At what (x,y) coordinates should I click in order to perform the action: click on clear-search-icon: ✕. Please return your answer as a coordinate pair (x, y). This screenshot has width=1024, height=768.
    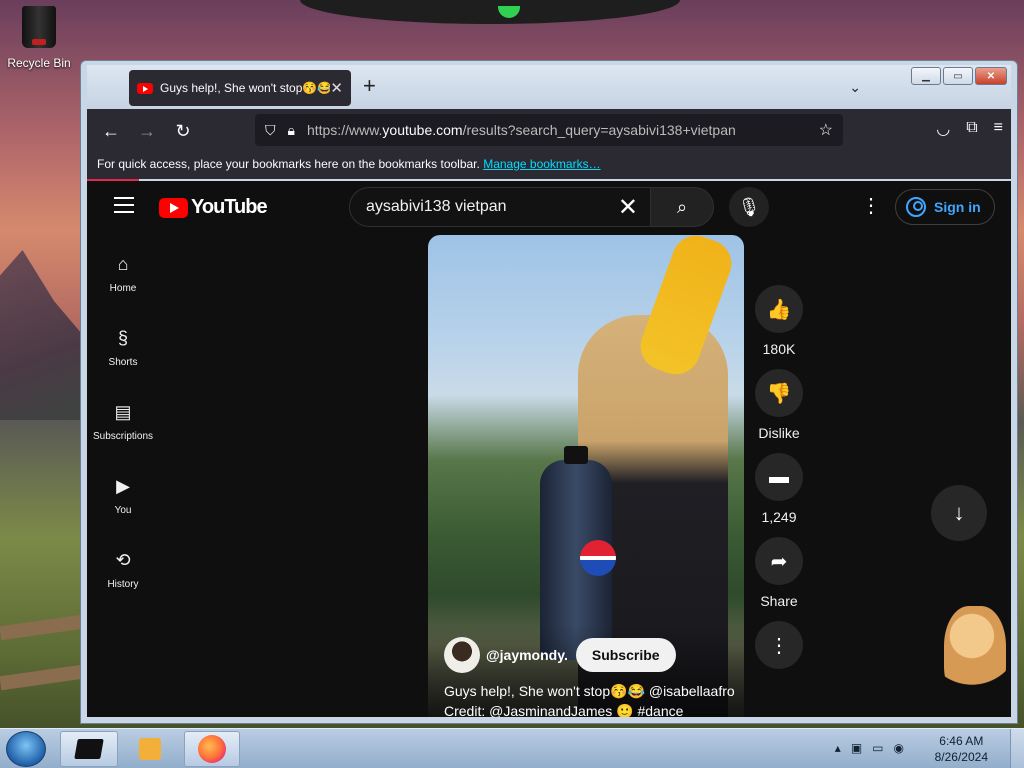
    Looking at the image, I should click on (628, 207).